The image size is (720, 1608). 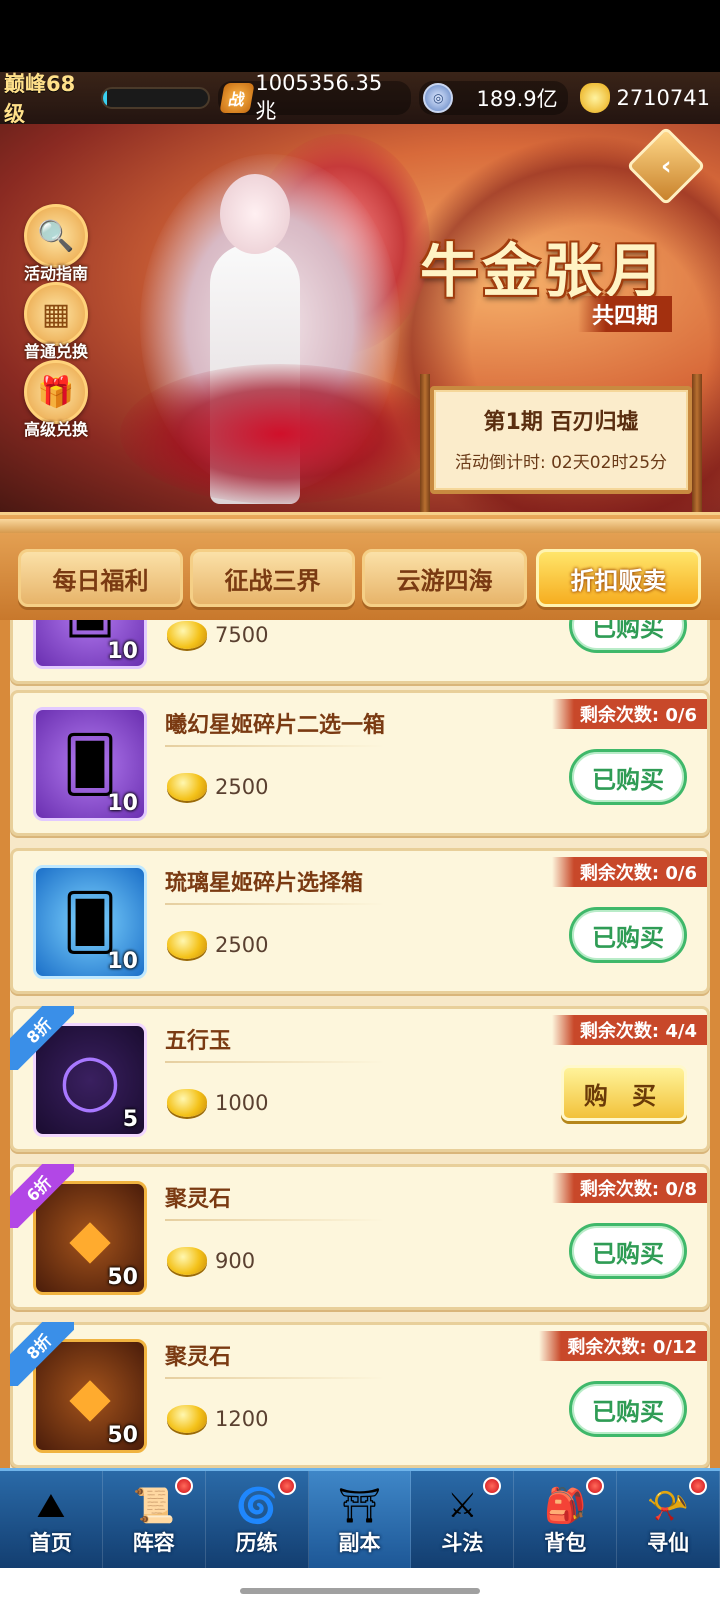 What do you see at coordinates (56, 236) in the screenshot?
I see `magnifier-icon: 🔍` at bounding box center [56, 236].